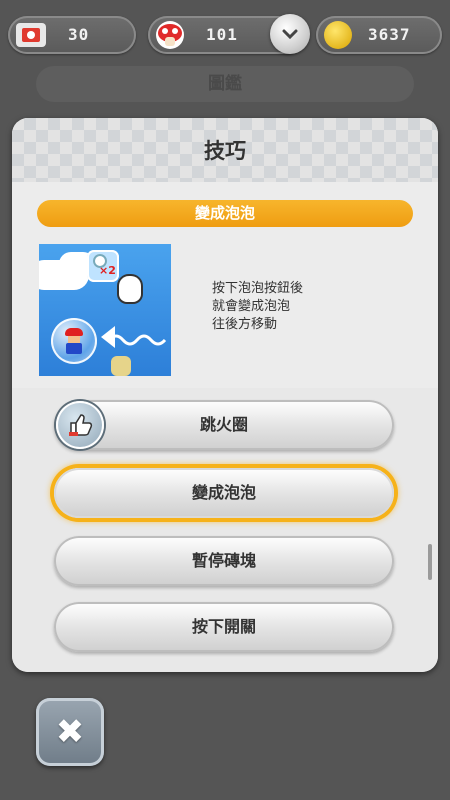 This screenshot has width=450, height=800. I want to click on list-scrollbar, so click(430, 562).